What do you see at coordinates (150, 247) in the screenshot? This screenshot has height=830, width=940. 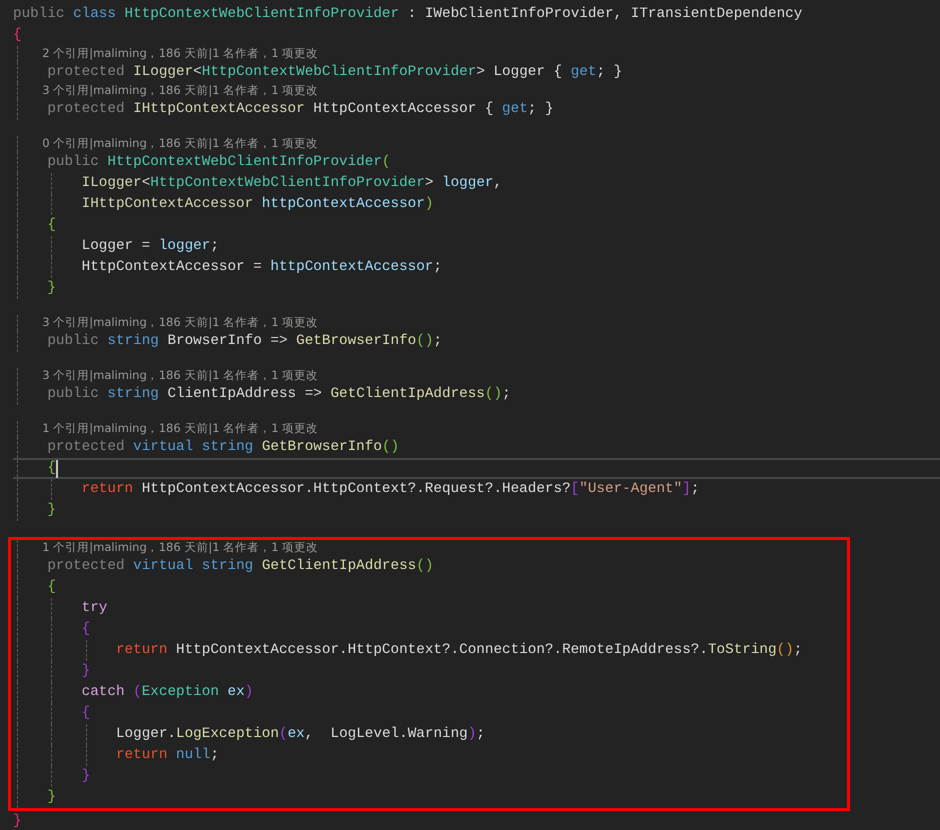 I see `code-line: Logger = logger;` at bounding box center [150, 247].